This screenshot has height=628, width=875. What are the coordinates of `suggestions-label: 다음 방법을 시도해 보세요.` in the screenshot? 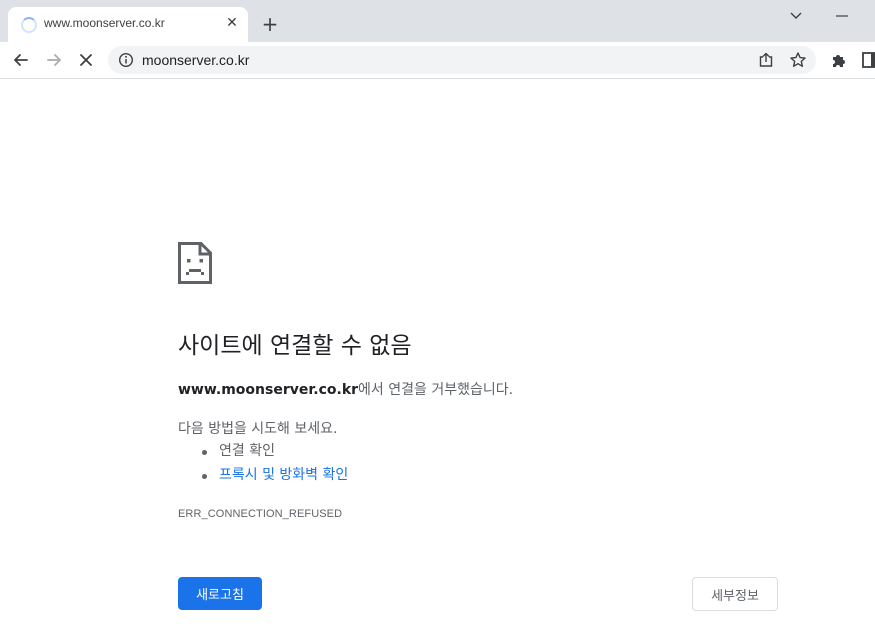 It's located at (258, 429).